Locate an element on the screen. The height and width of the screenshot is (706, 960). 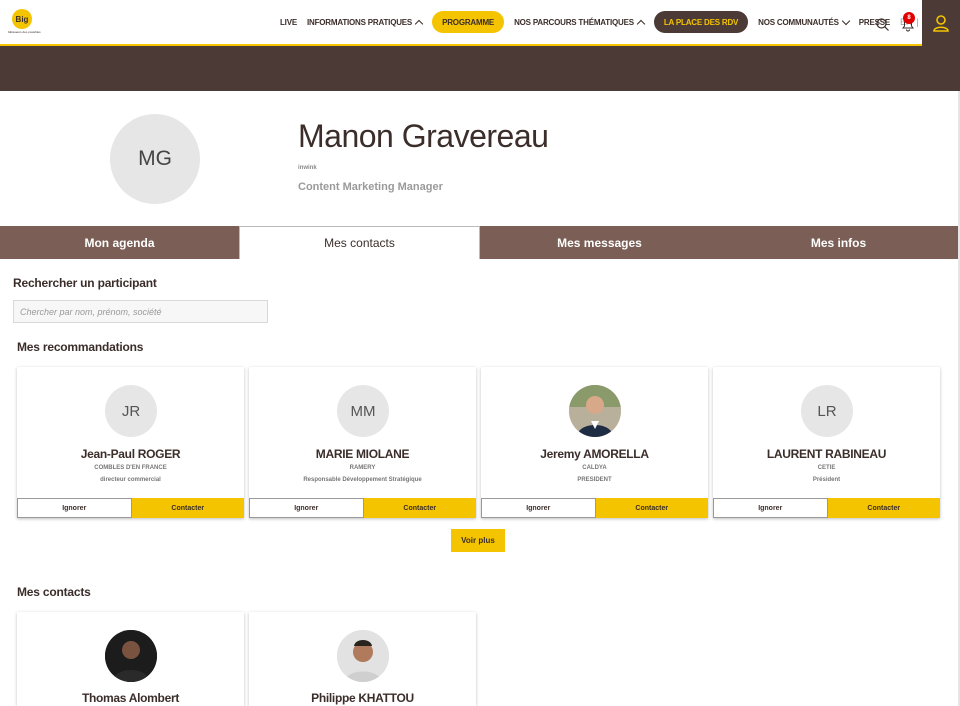
user-icon is located at coordinates (941, 23).